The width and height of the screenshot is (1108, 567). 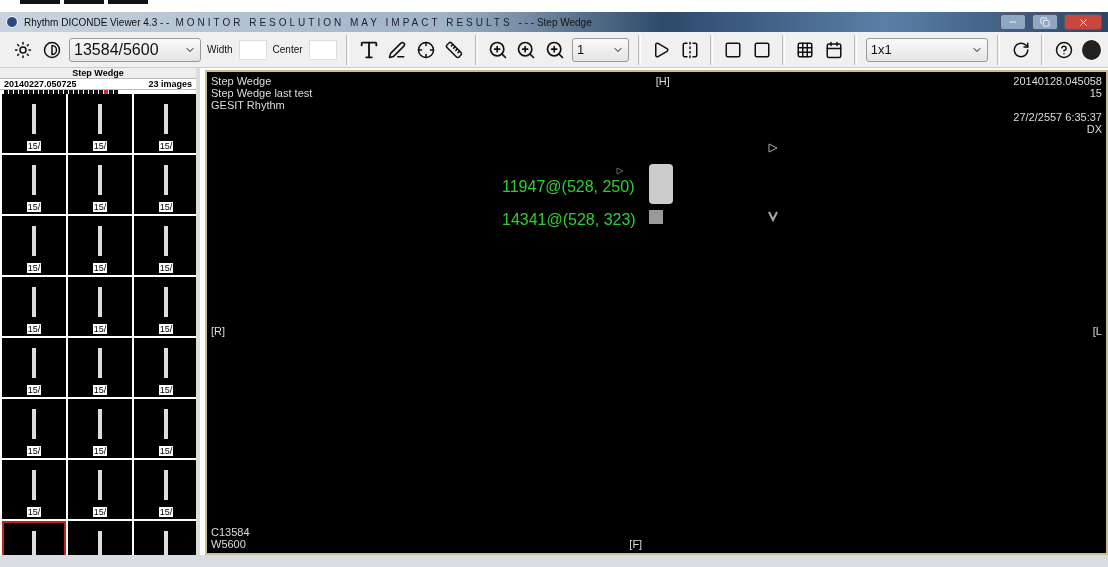 I want to click on logo-icon, so click(x=12, y=22).